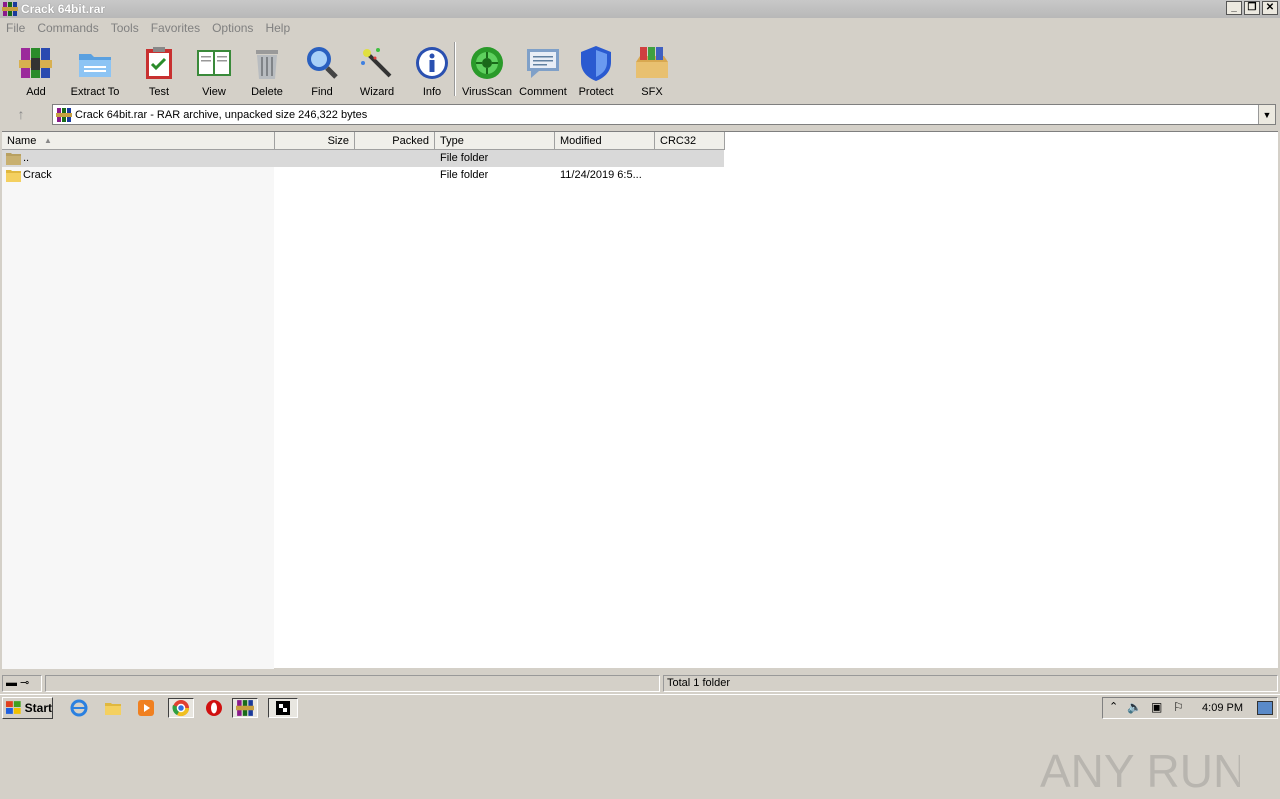 This screenshot has height=799, width=1280. What do you see at coordinates (277, 28) in the screenshot?
I see `menu-help: Help` at bounding box center [277, 28].